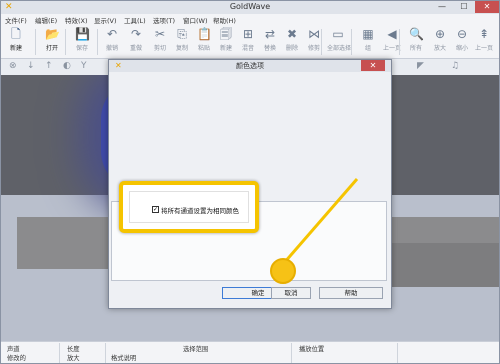 This screenshot has height=364, width=500. What do you see at coordinates (320, 221) in the screenshot?
I see `pointer-line` at bounding box center [320, 221].